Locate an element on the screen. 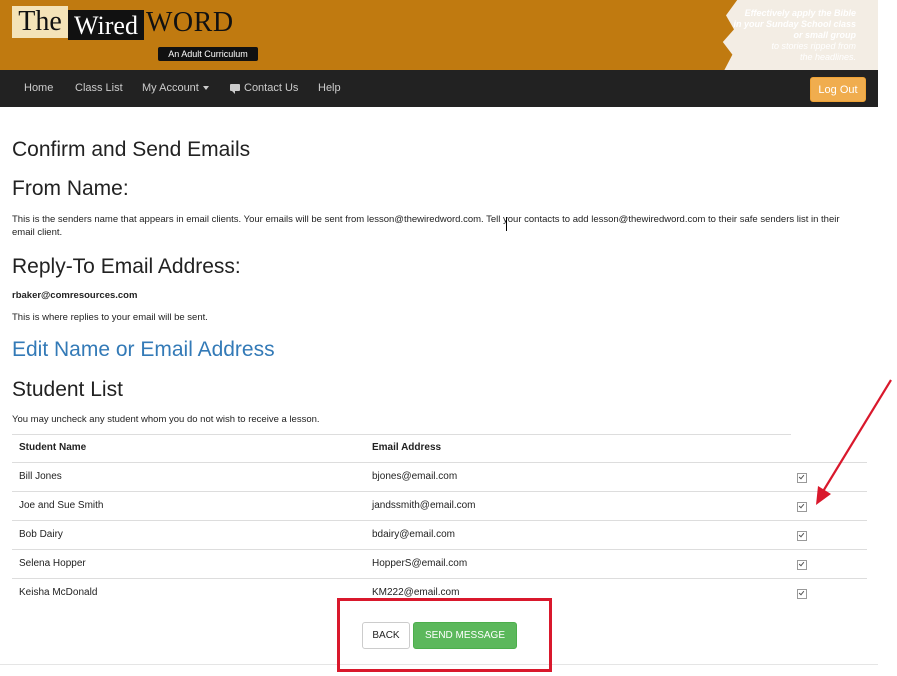 The width and height of the screenshot is (897, 676). edit-name-email-link: Edit Name or Email Address is located at coordinates (143, 350).